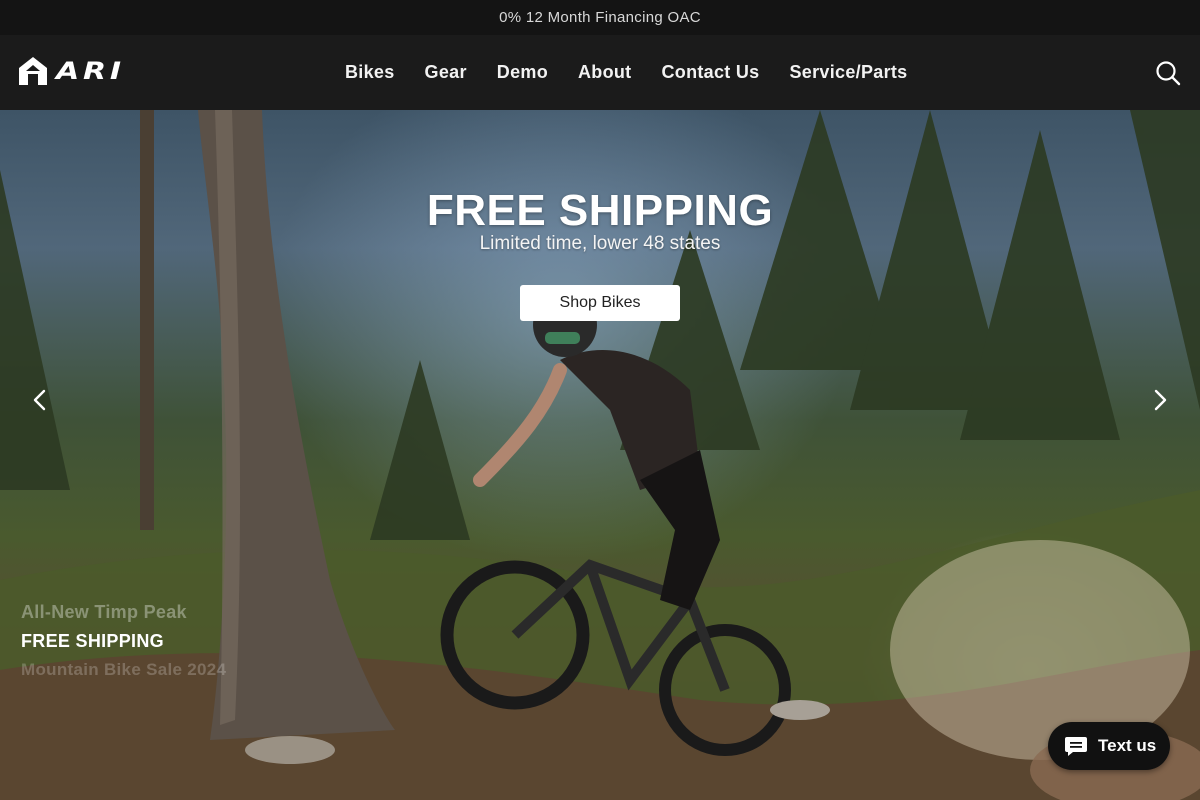  What do you see at coordinates (604, 72) in the screenshot?
I see `nav-item-about: About` at bounding box center [604, 72].